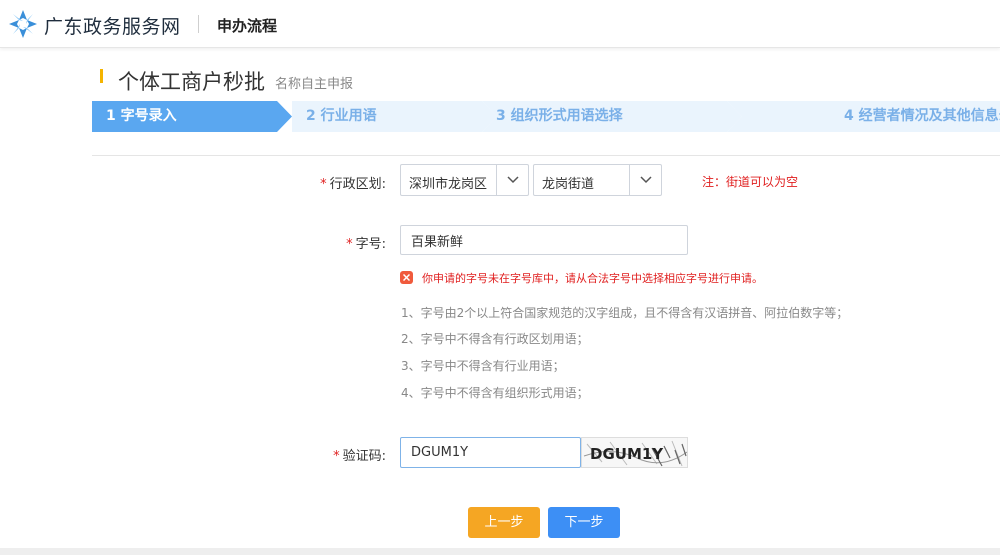 This screenshot has height=555, width=1000. Describe the element at coordinates (247, 26) in the screenshot. I see `header-subtitle: 申办流程` at that location.